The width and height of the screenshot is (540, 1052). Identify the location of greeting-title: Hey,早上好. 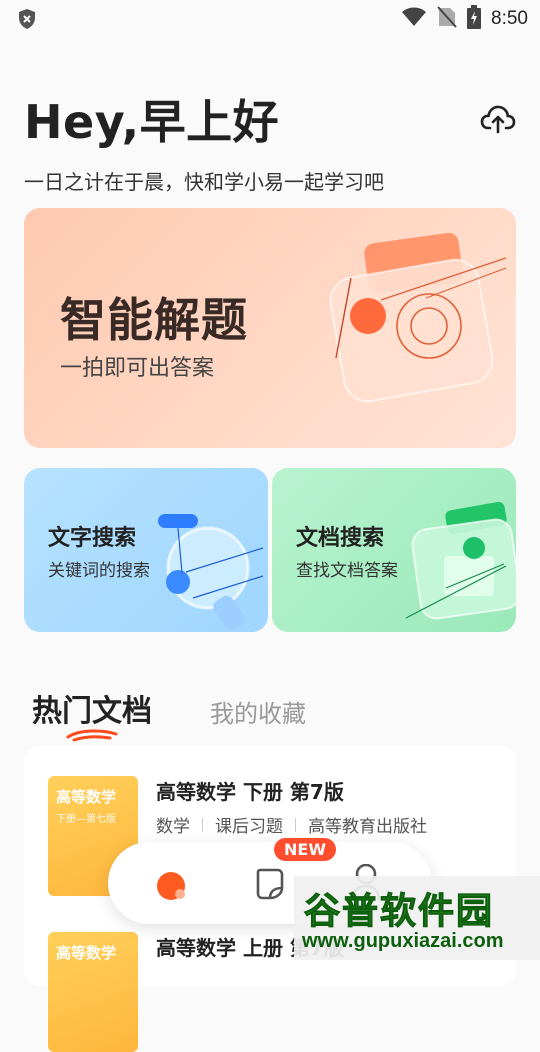
(152, 122).